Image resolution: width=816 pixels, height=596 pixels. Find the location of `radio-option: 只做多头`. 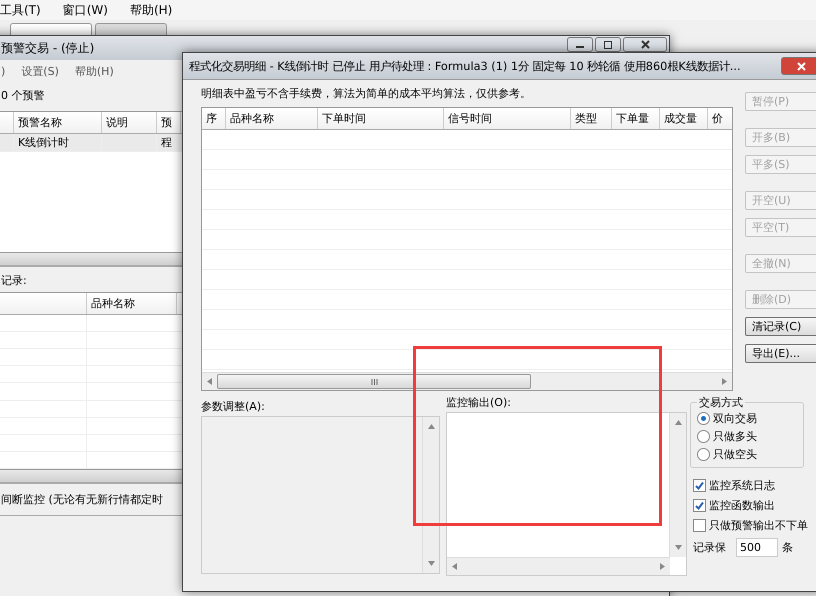

radio-option: 只做多头 is located at coordinates (747, 436).